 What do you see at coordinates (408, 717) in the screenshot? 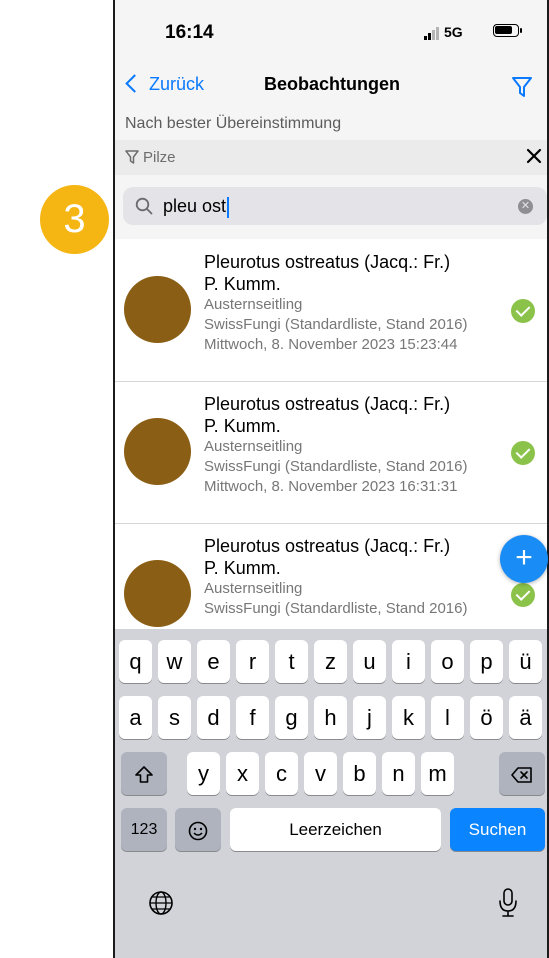
I see `key-k: k` at bounding box center [408, 717].